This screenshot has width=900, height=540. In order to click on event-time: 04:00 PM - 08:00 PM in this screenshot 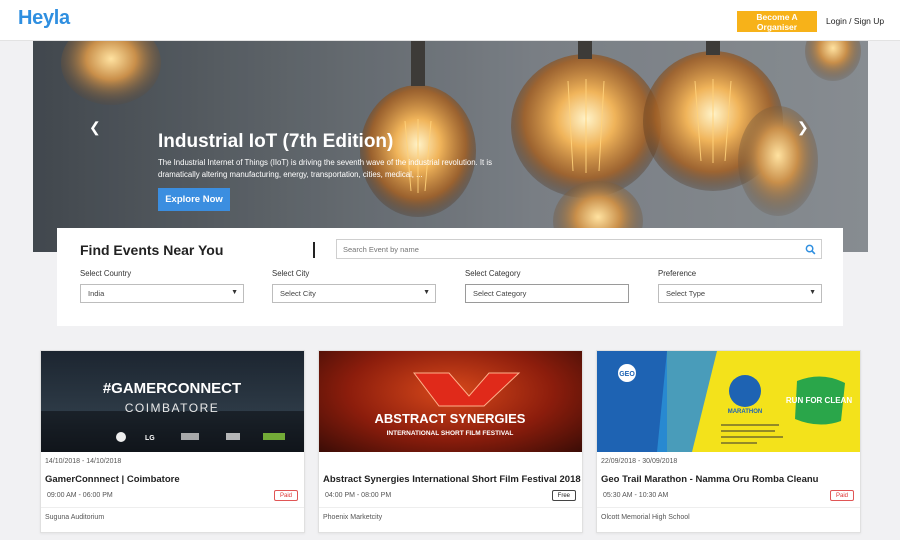, I will do `click(358, 495)`.